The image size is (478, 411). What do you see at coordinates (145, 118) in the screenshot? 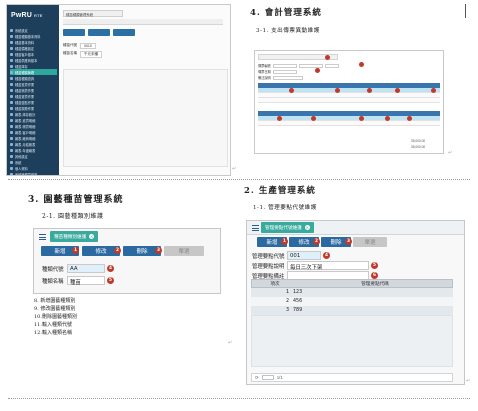
I see `empty-grid-area` at bounding box center [145, 118].